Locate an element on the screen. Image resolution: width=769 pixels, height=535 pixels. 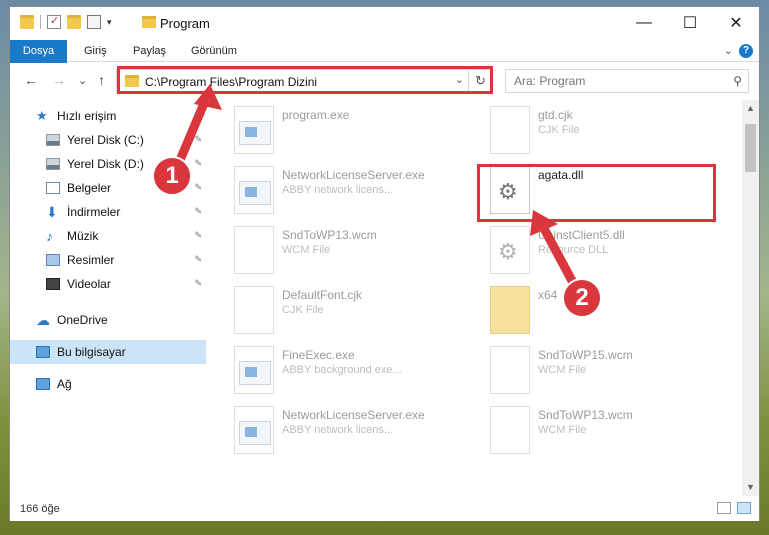
window-title: Program is located at coordinates (185, 23).